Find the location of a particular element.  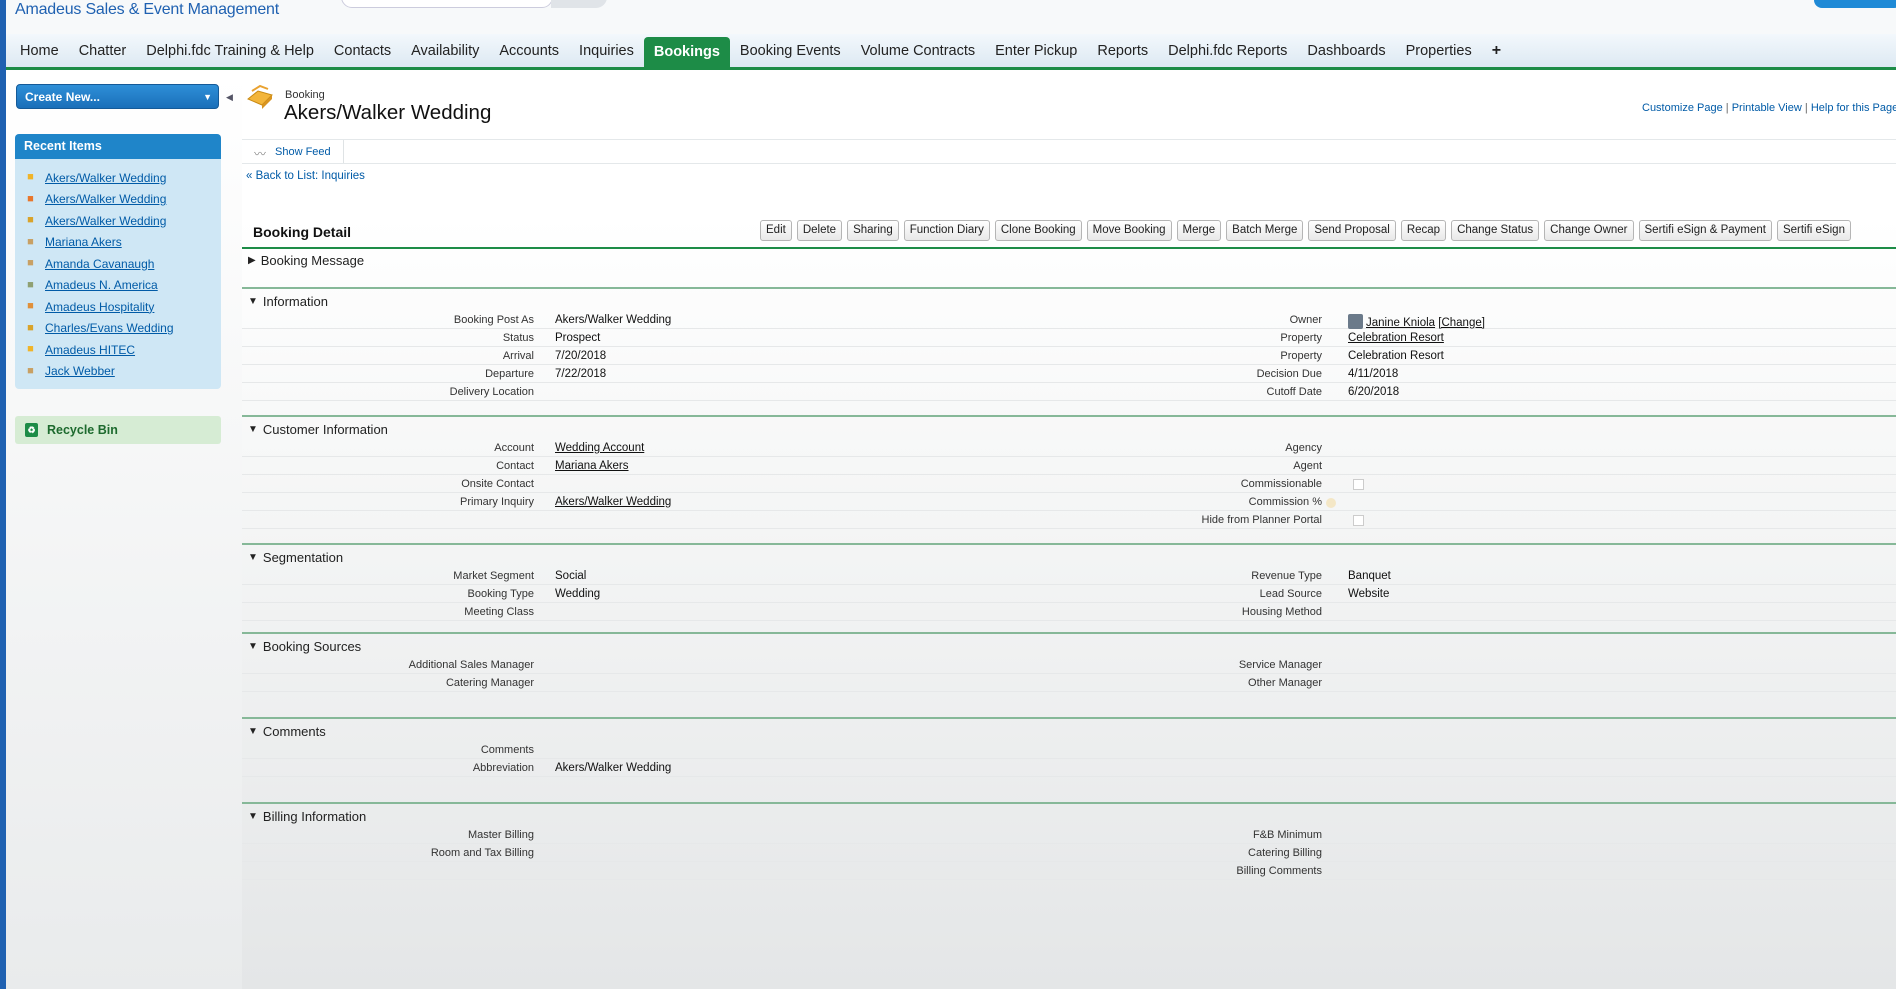

section-header: ▼ Booking Sources is located at coordinates (1069, 646).